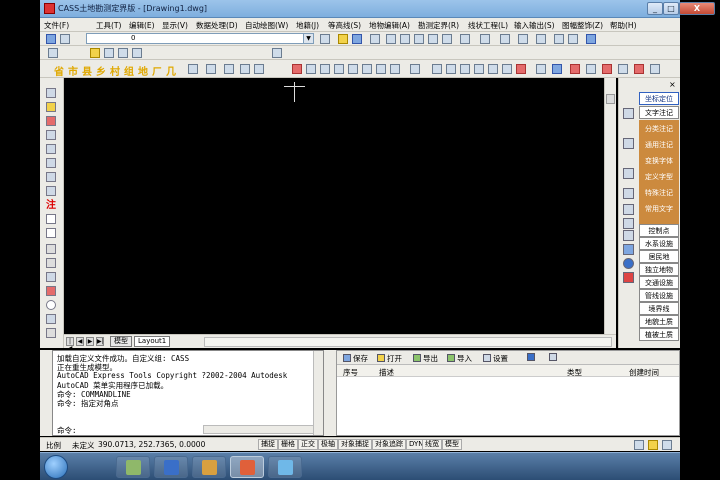 This screenshot has height=480, width=720. What do you see at coordinates (51, 305) in the screenshot?
I see `point-icon` at bounding box center [51, 305].